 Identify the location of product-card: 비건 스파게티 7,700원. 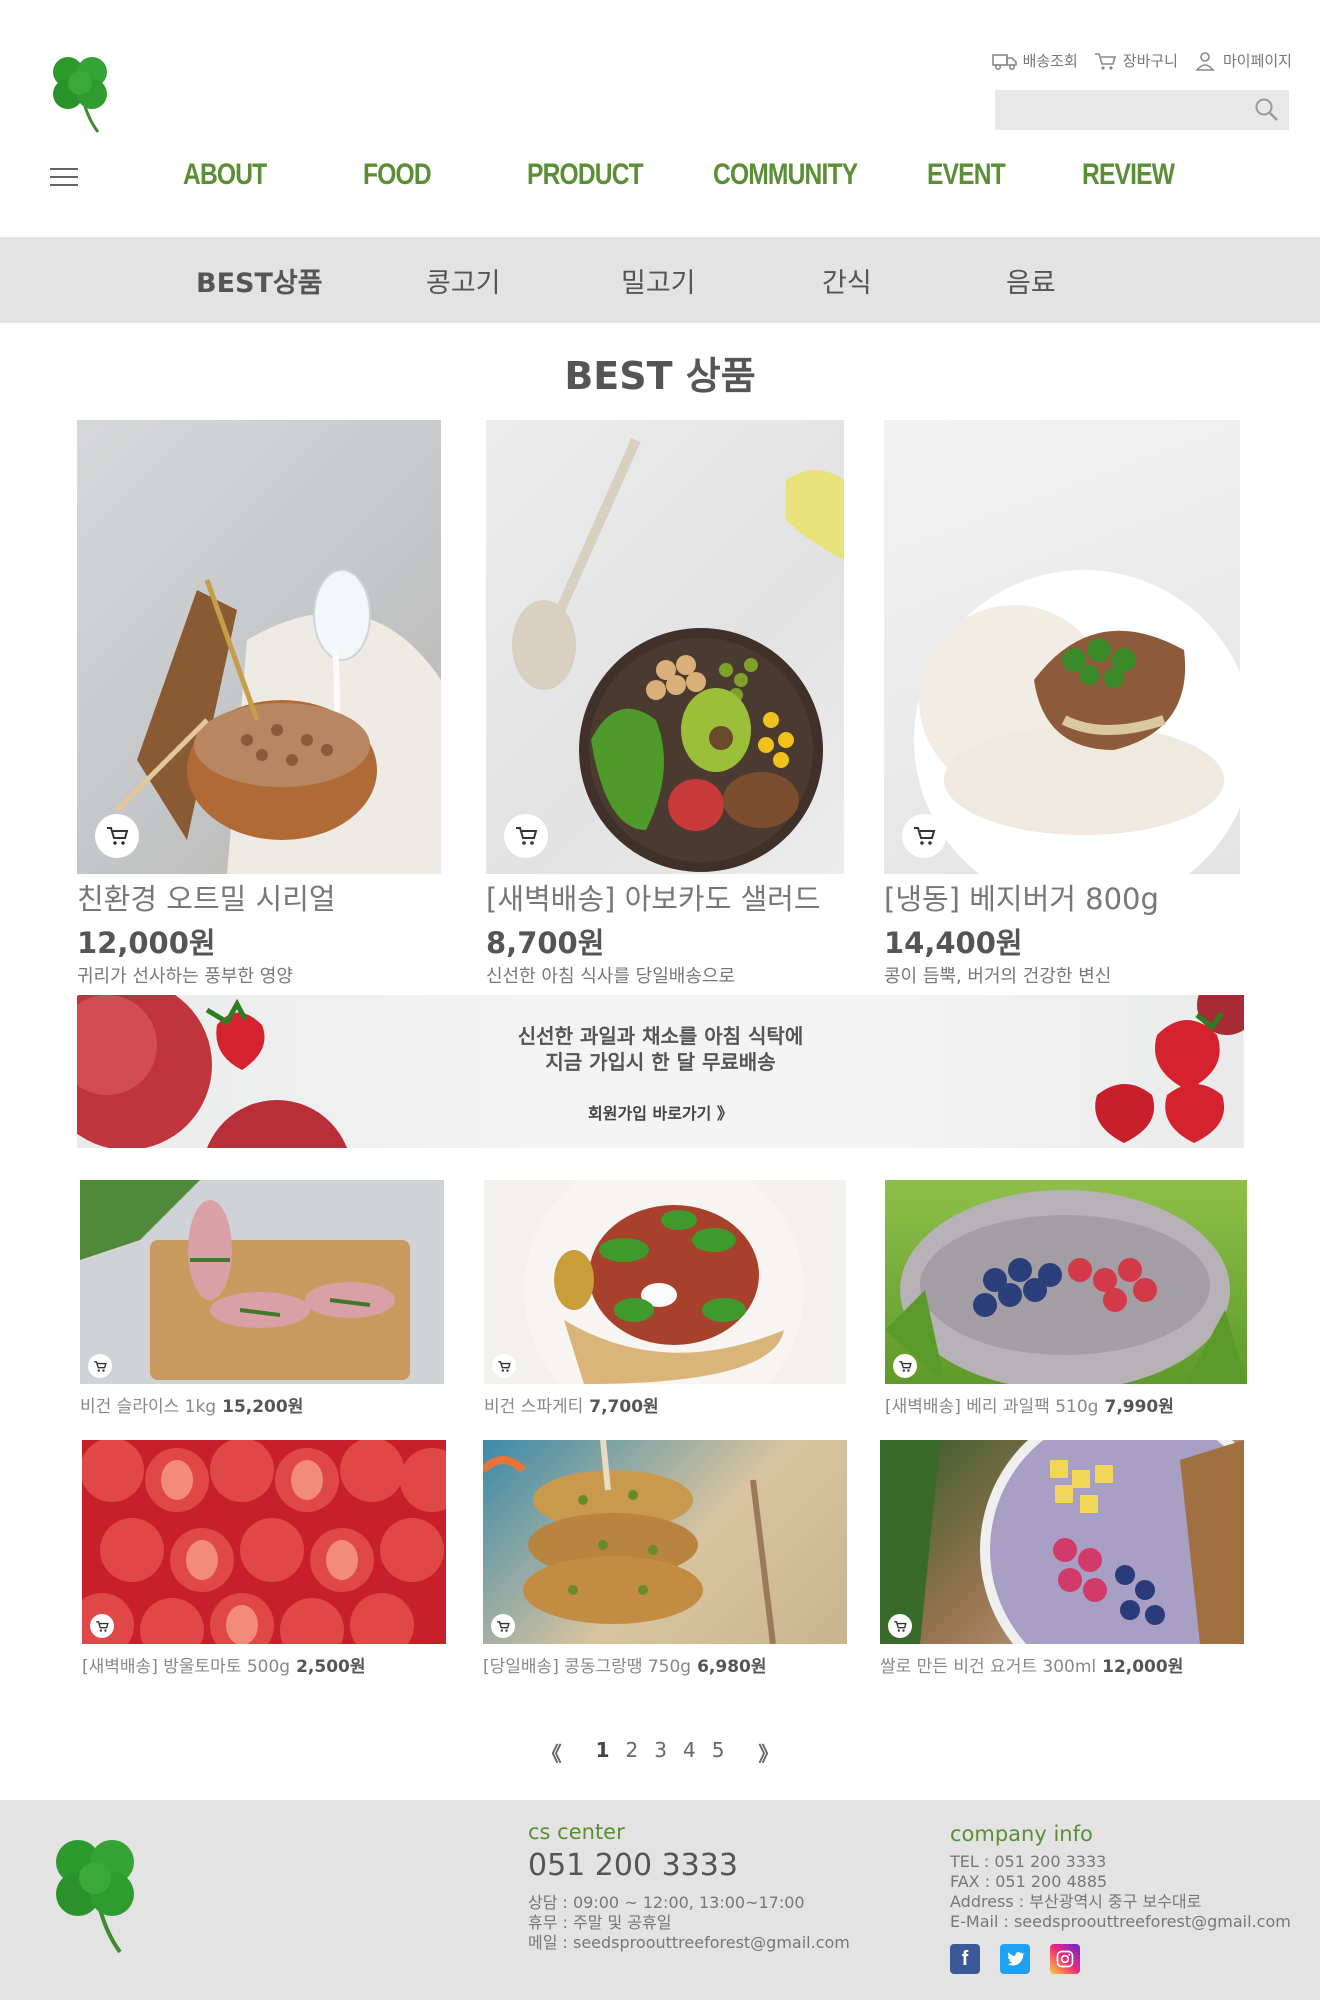
(665, 1298).